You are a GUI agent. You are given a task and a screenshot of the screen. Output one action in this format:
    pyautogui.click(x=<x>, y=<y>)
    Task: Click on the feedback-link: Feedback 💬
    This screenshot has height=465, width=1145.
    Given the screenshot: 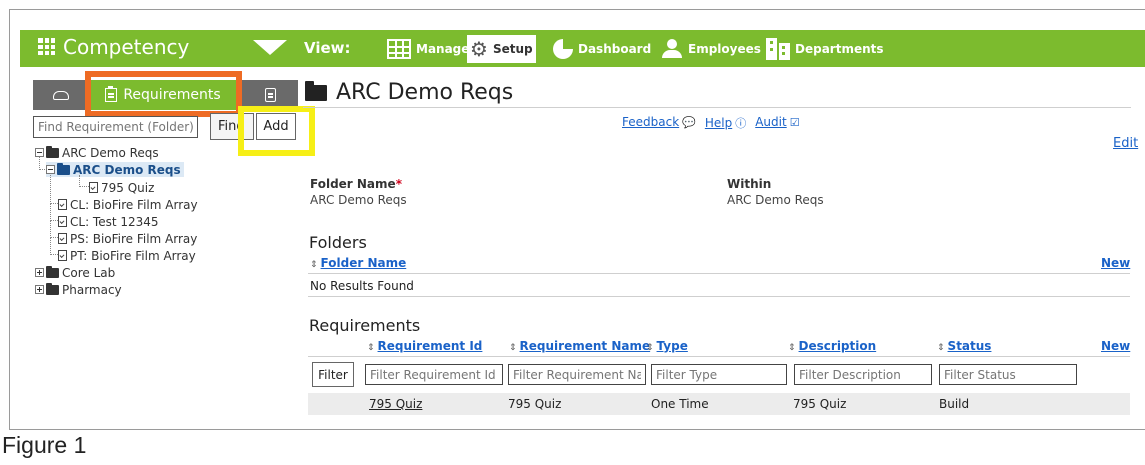 What is the action you would take?
    pyautogui.click(x=659, y=123)
    